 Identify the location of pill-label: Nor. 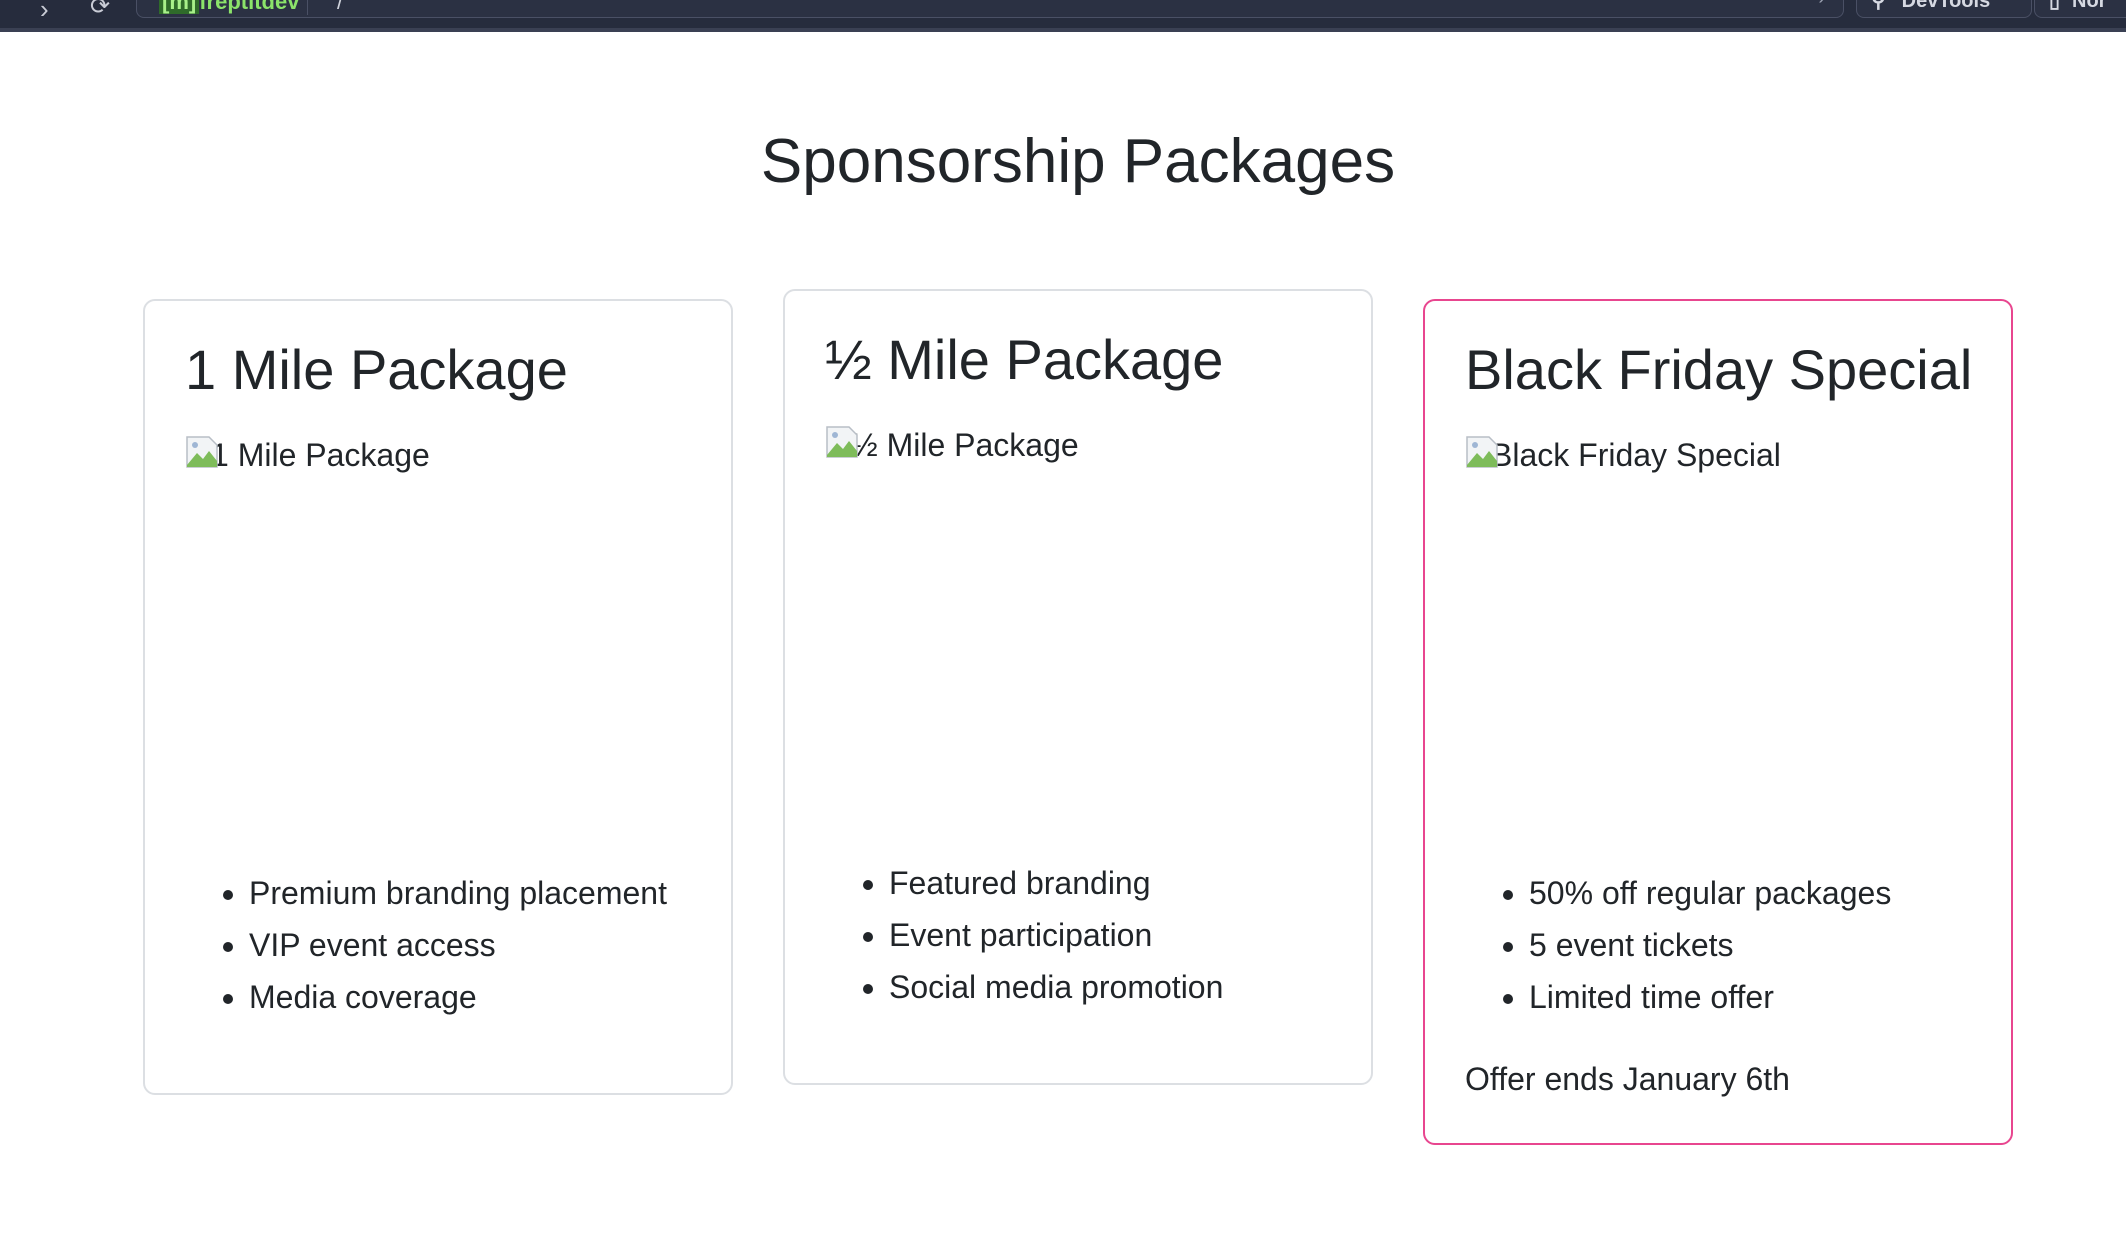
(2089, 6).